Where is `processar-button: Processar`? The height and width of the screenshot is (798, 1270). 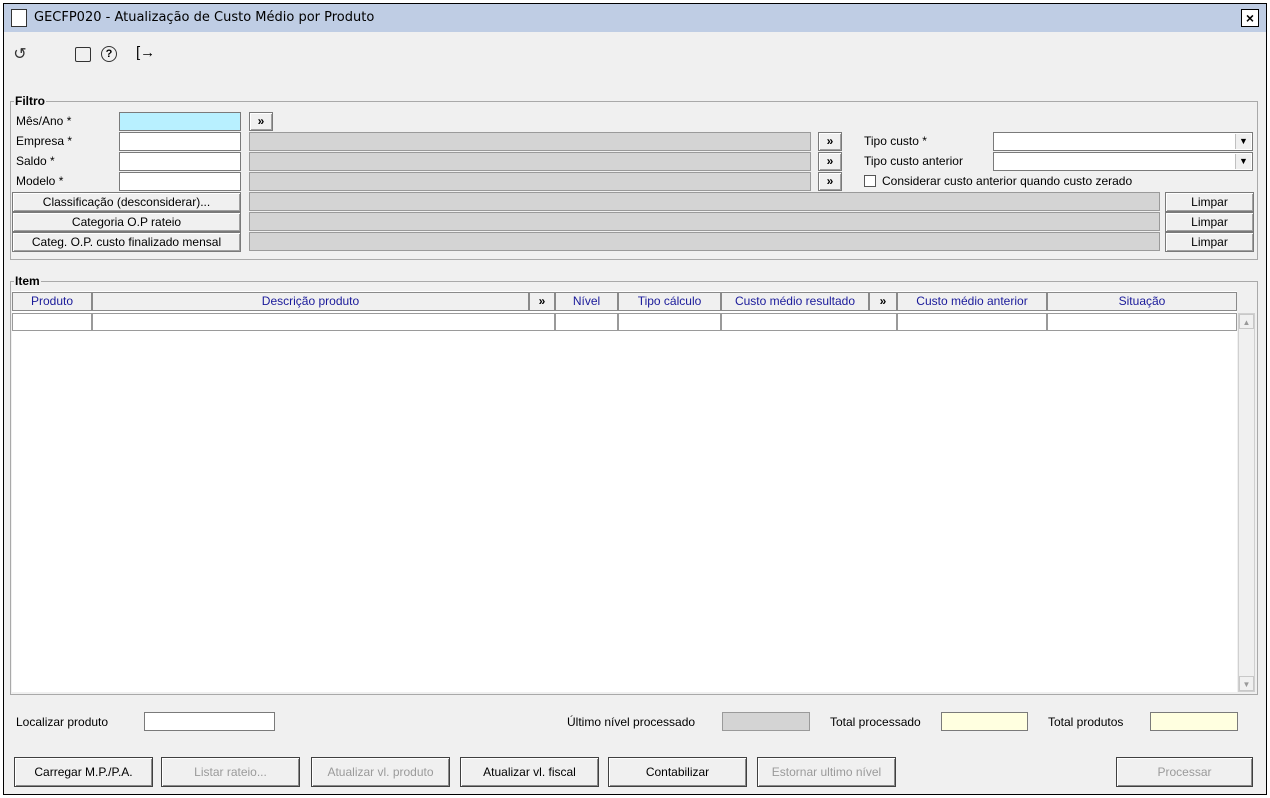 processar-button: Processar is located at coordinates (1184, 772).